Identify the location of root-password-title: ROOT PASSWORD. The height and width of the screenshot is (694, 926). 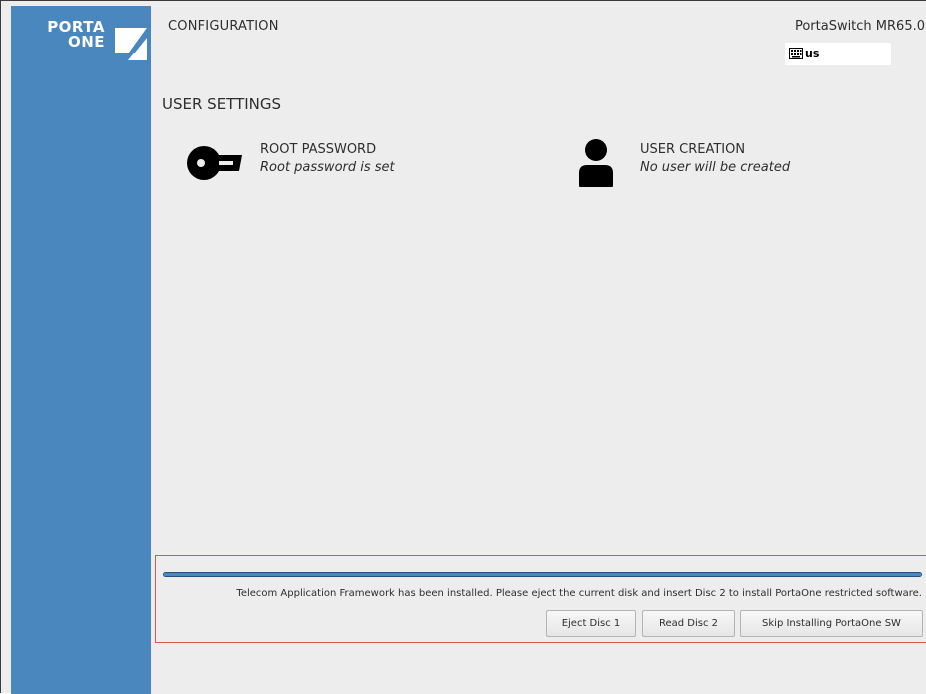
(318, 149).